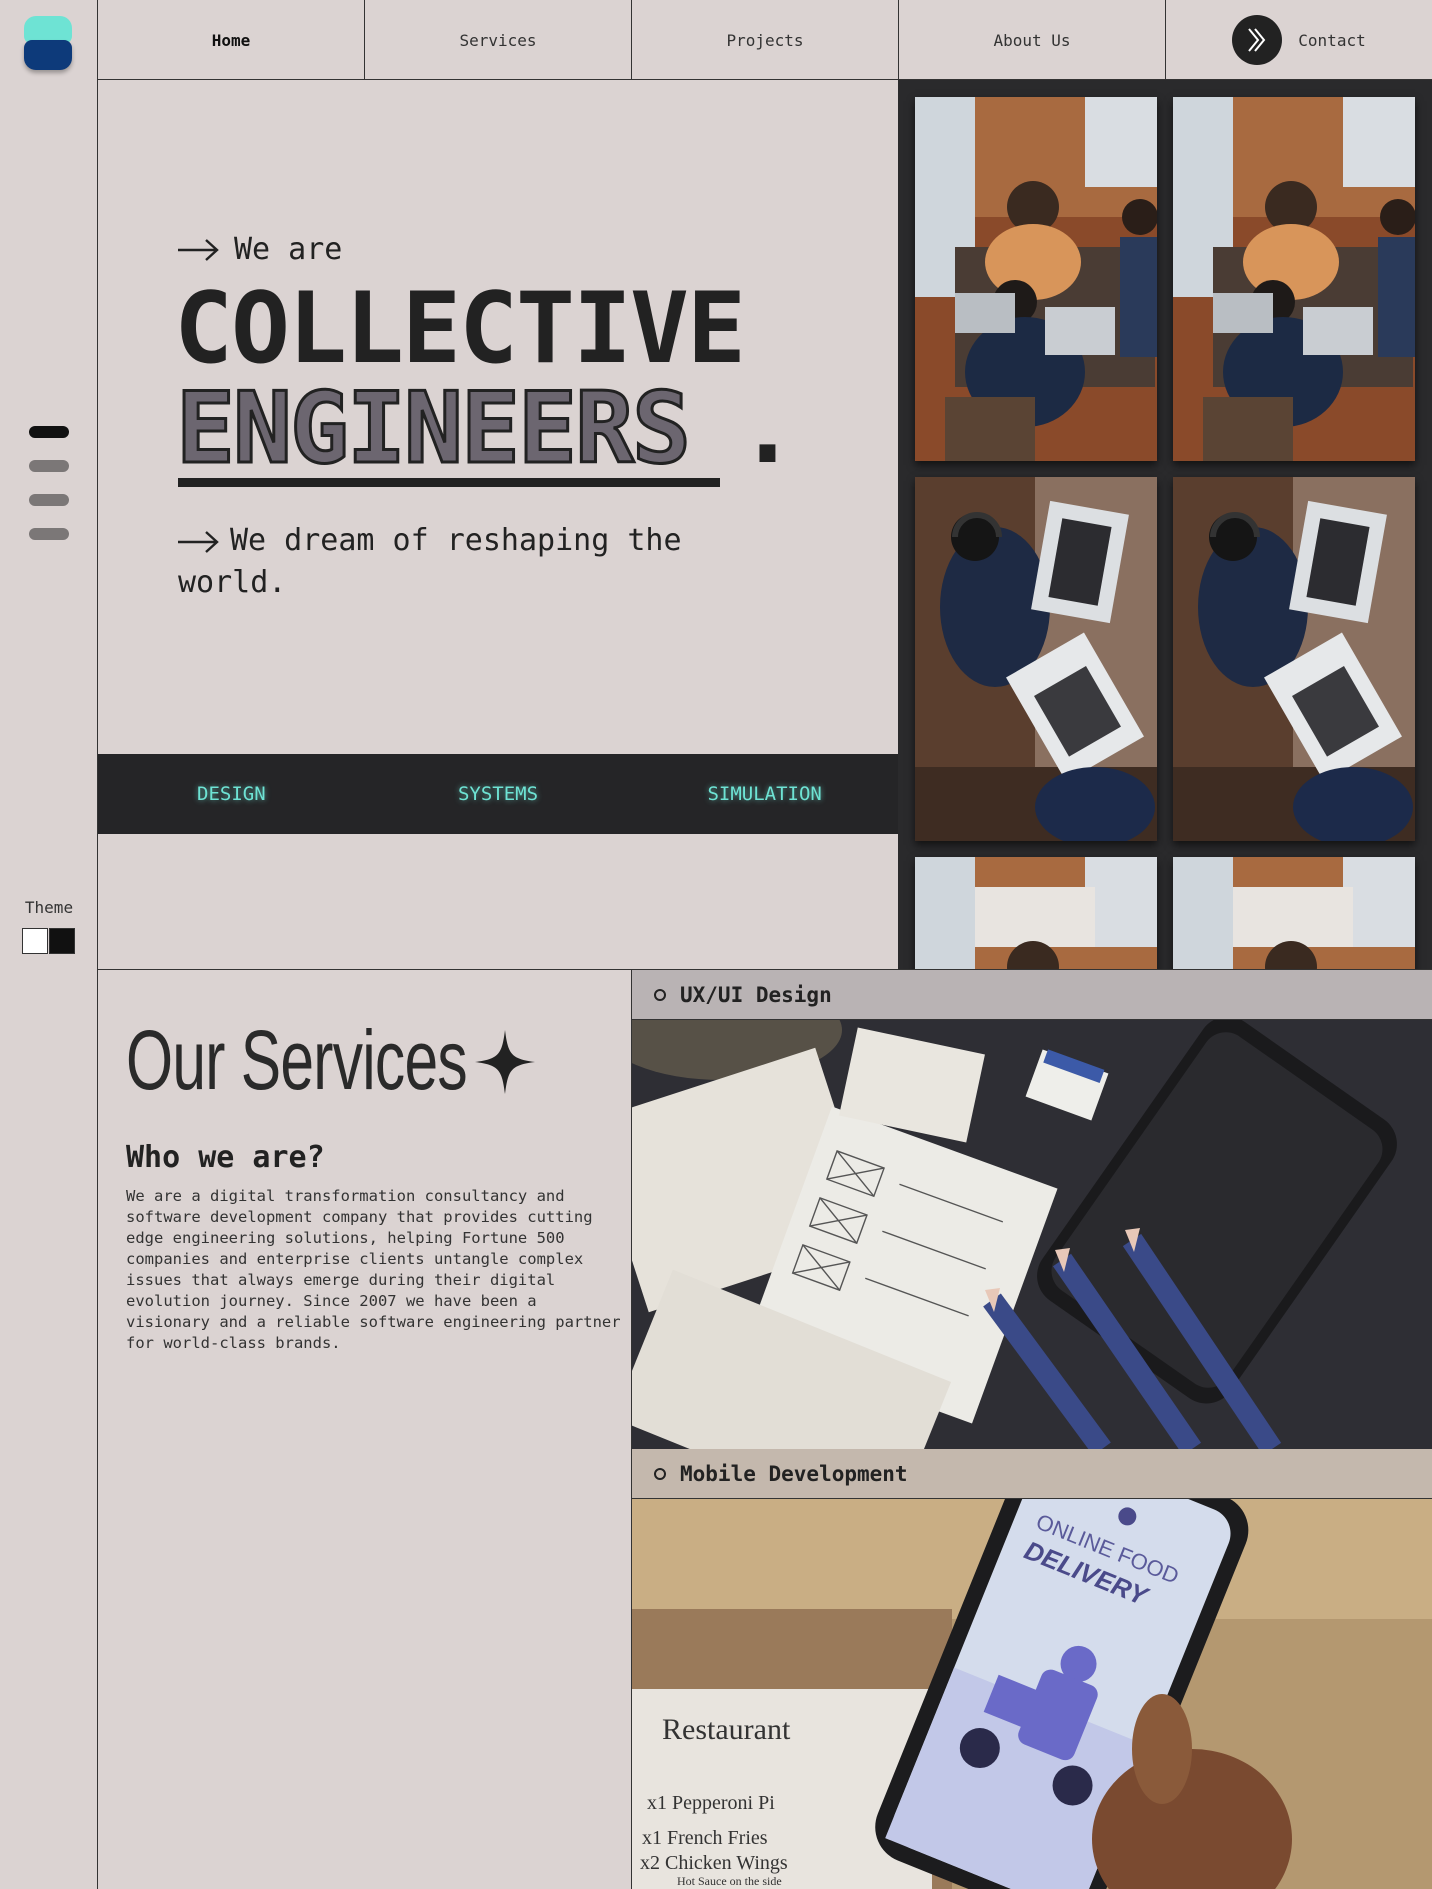 This screenshot has height=1889, width=1432. I want to click on nav-about-us: About Us, so click(1032, 40).